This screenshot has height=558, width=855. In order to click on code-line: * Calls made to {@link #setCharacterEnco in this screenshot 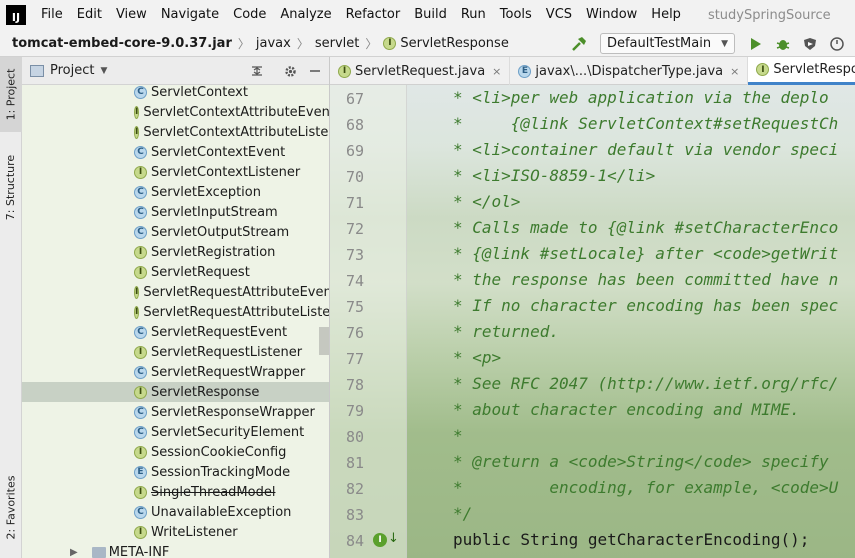, I will do `click(645, 227)`.